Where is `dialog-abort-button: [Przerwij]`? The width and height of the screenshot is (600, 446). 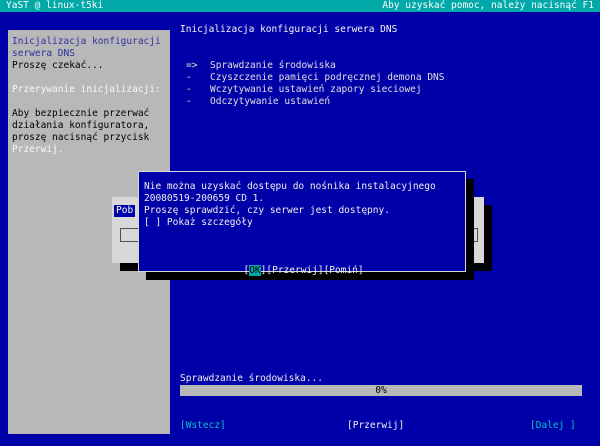
dialog-abort-button: [Przerwij] is located at coordinates (294, 270).